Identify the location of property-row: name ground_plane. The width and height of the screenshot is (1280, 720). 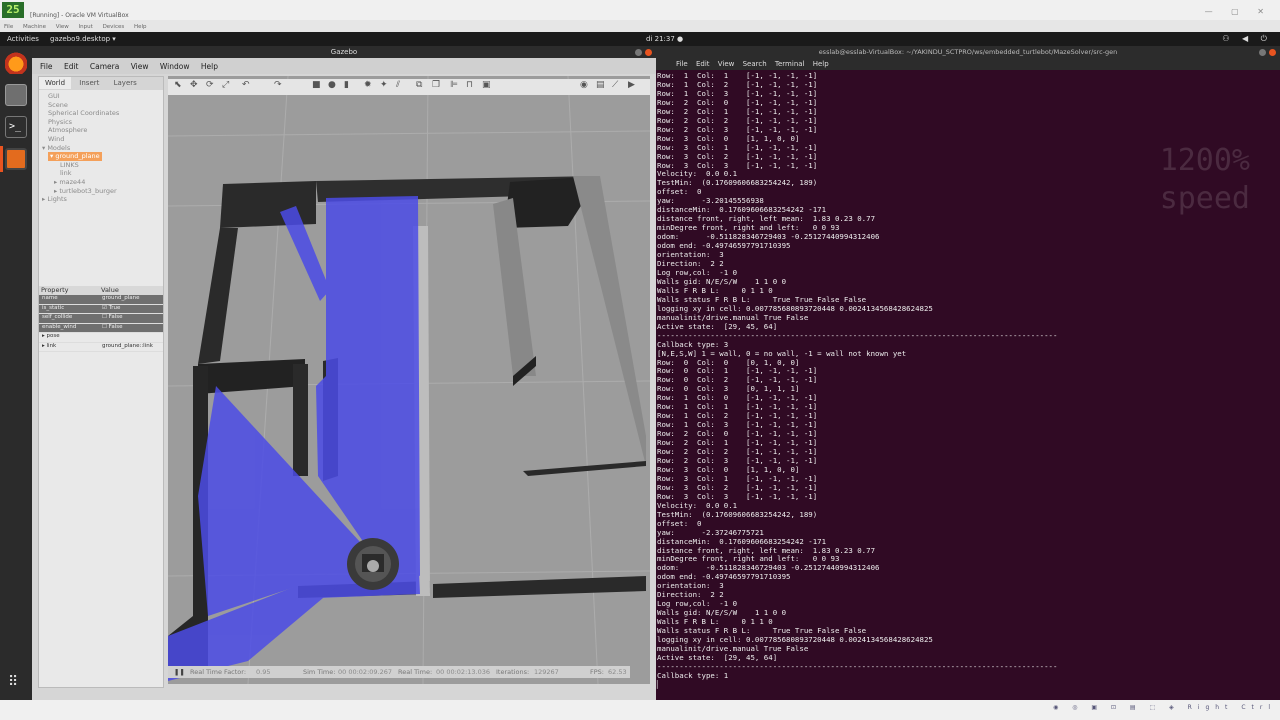
(101, 300).